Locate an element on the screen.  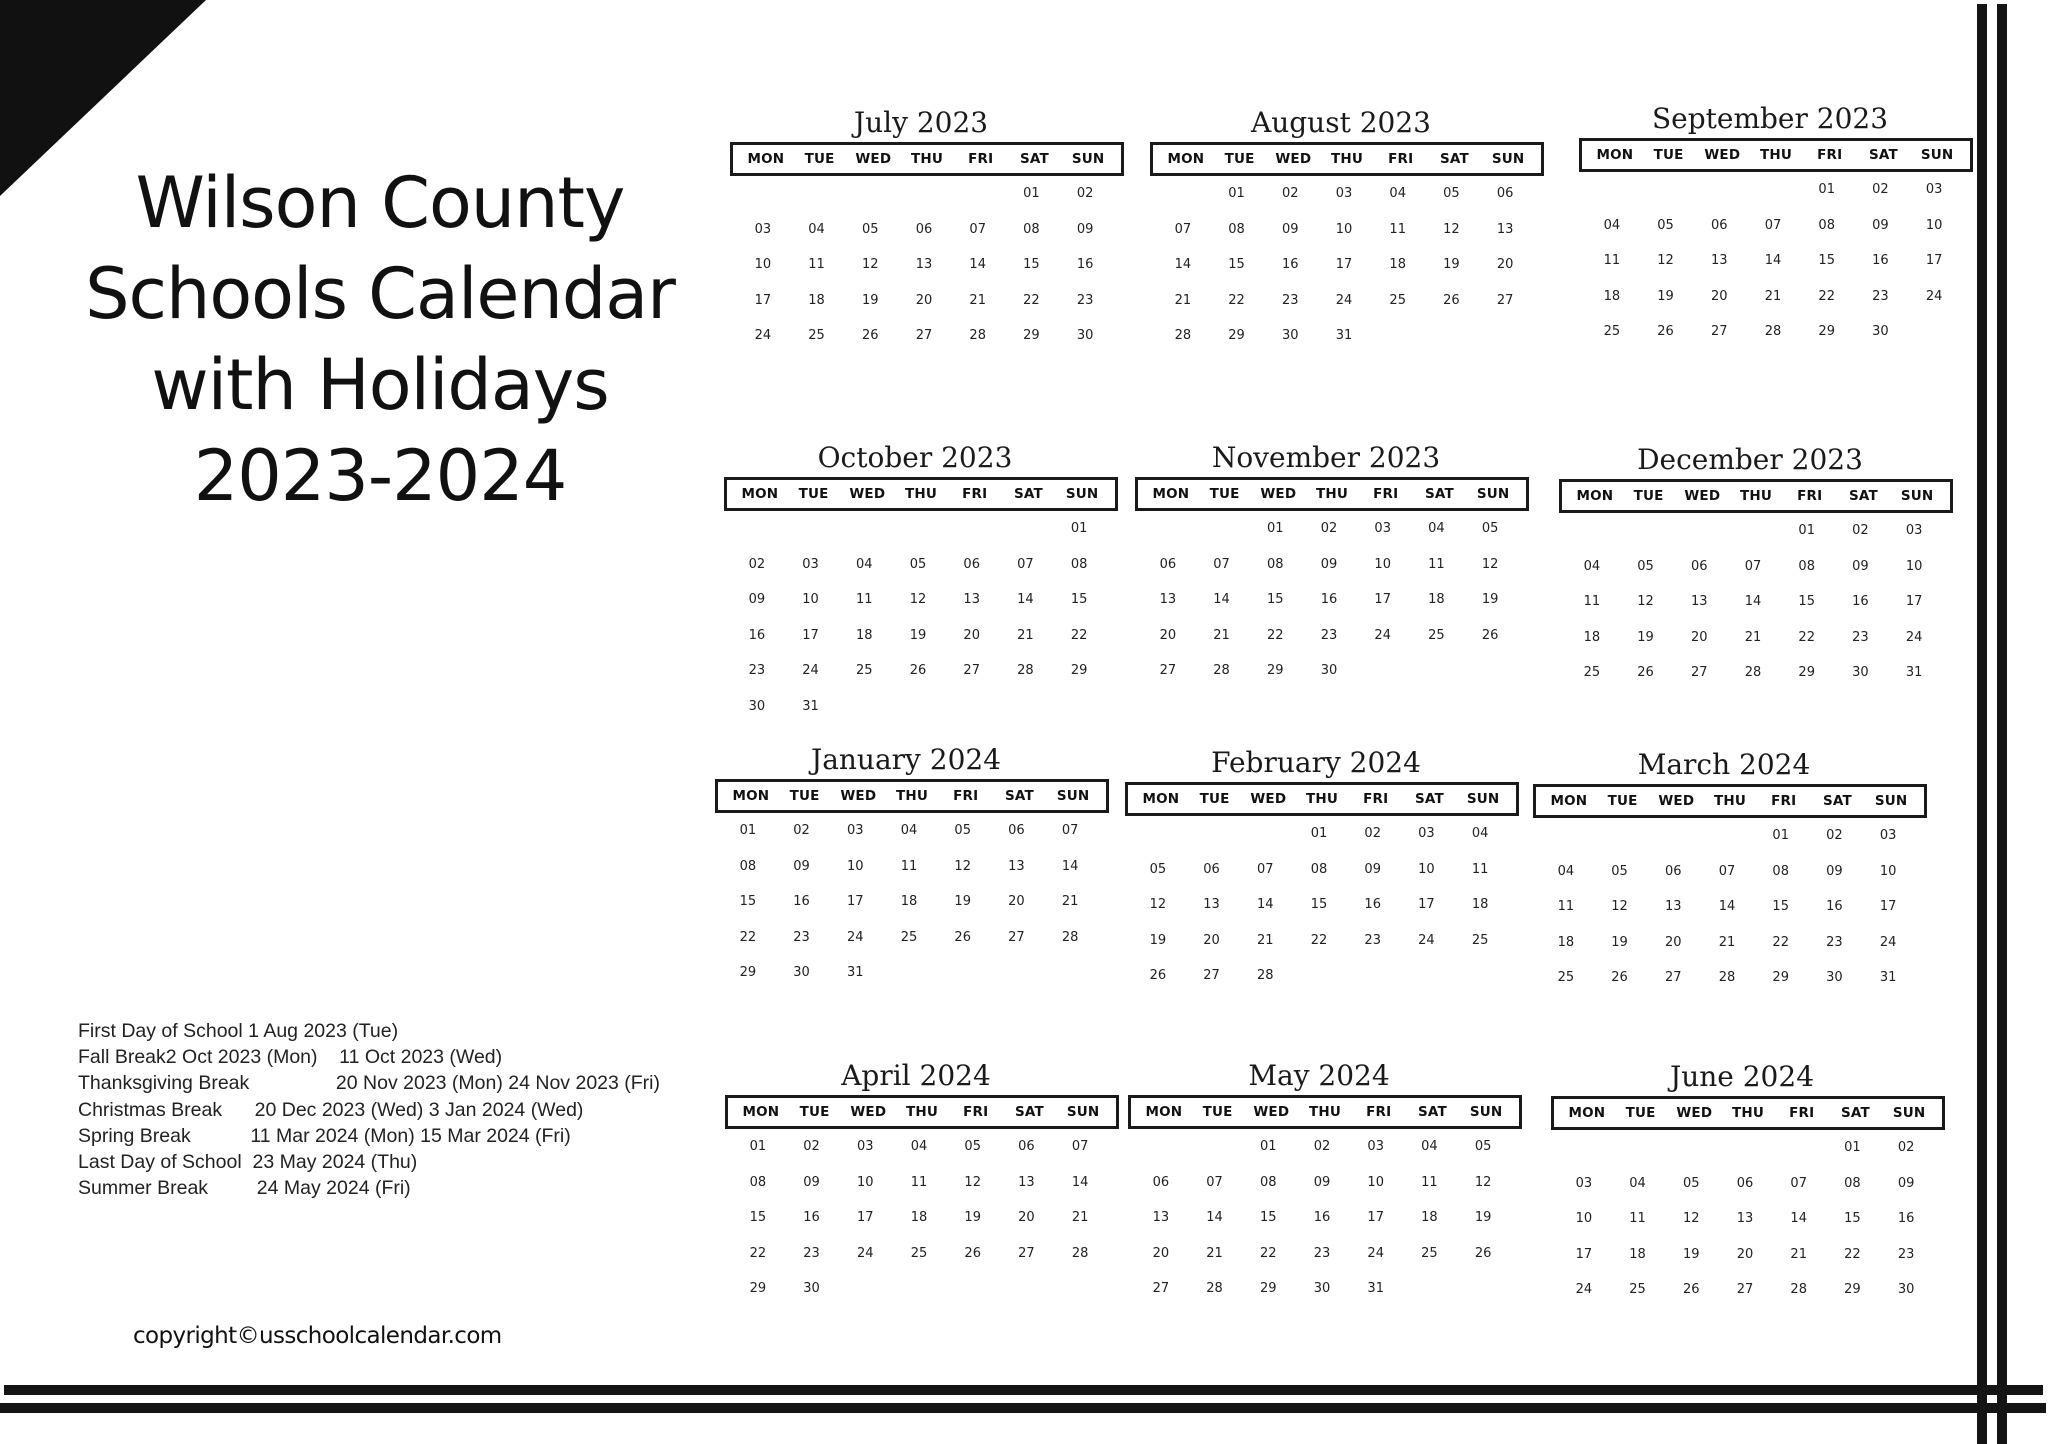
day-cell: 25 is located at coordinates (816, 336).